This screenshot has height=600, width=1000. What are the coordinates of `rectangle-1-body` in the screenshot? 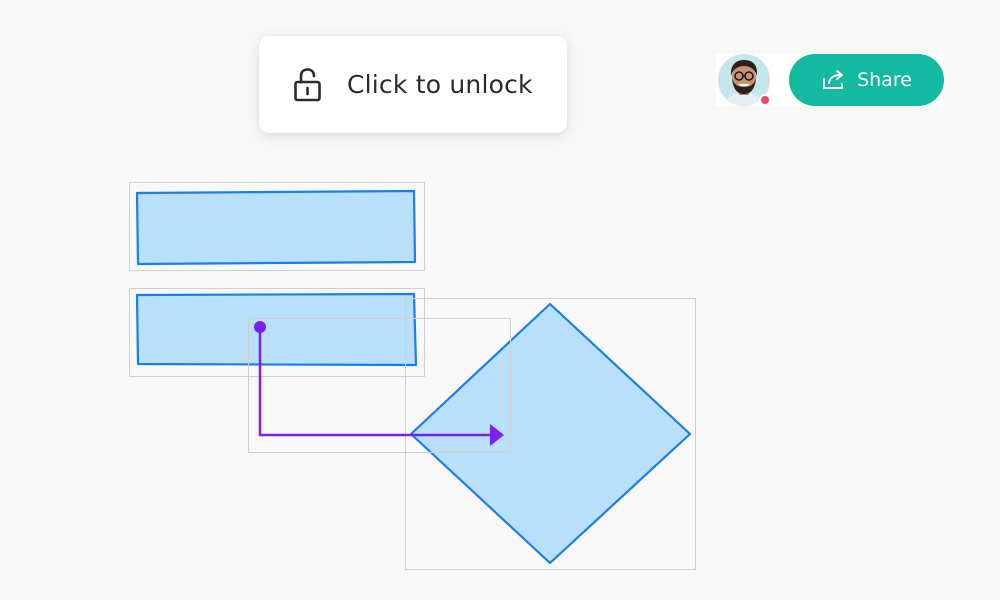 It's located at (276, 227).